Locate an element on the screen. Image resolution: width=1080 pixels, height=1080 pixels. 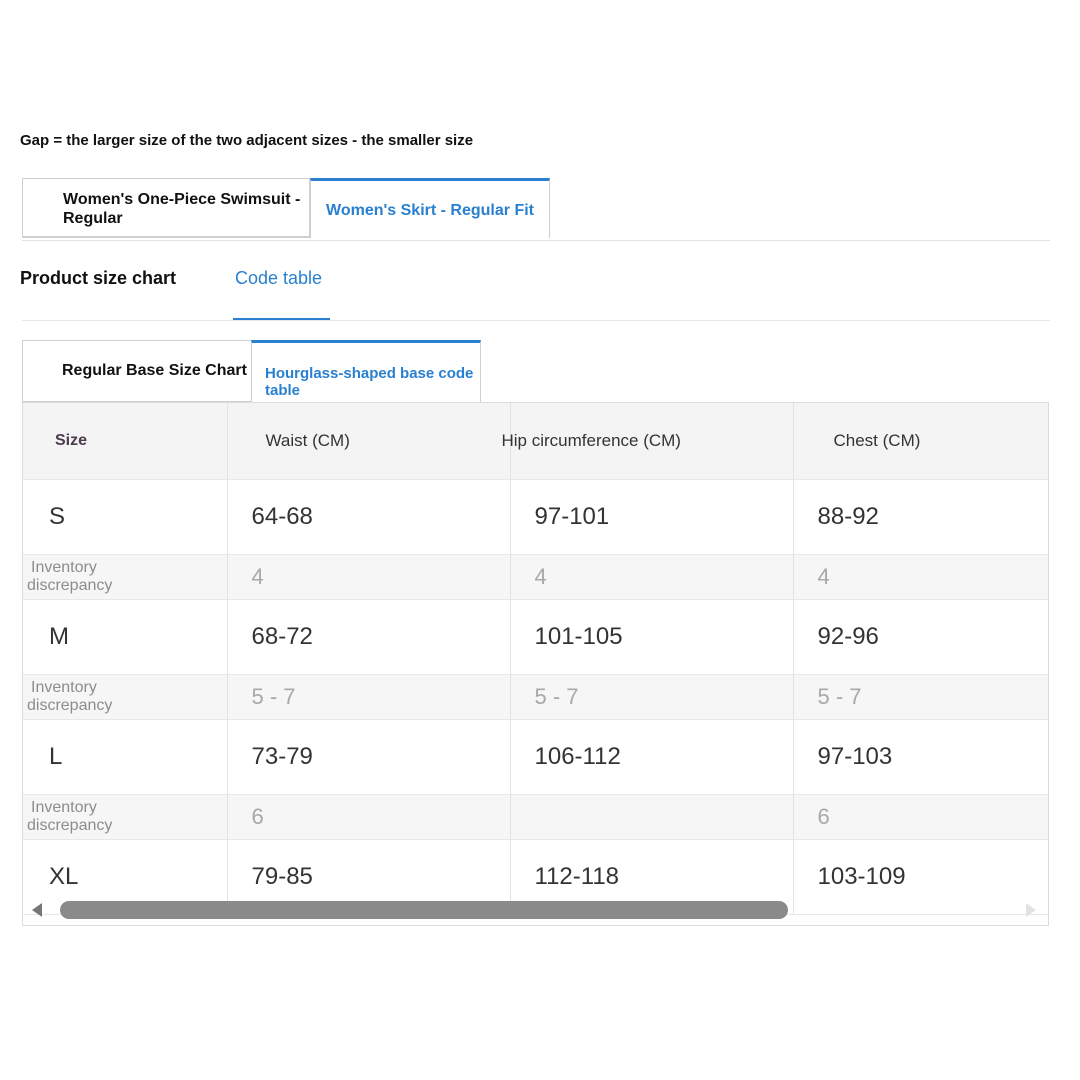
tab-hourglass-base-code-table: Hourglass-shaped base code table is located at coordinates (366, 371).